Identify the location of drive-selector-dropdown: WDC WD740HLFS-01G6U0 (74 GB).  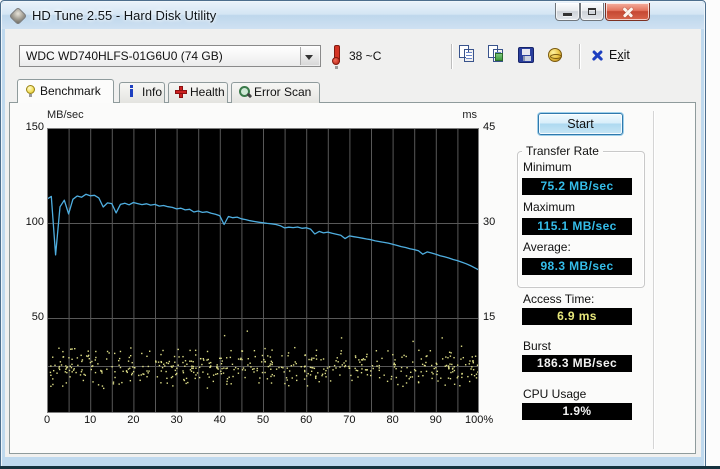
(170, 56).